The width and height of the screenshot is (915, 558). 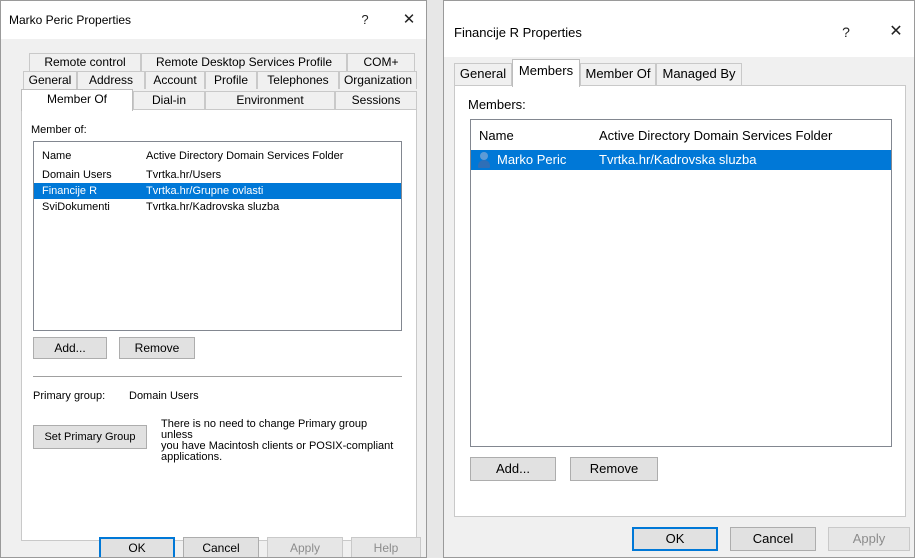 What do you see at coordinates (85, 62) in the screenshot?
I see `tab-remote-control: Remote control` at bounding box center [85, 62].